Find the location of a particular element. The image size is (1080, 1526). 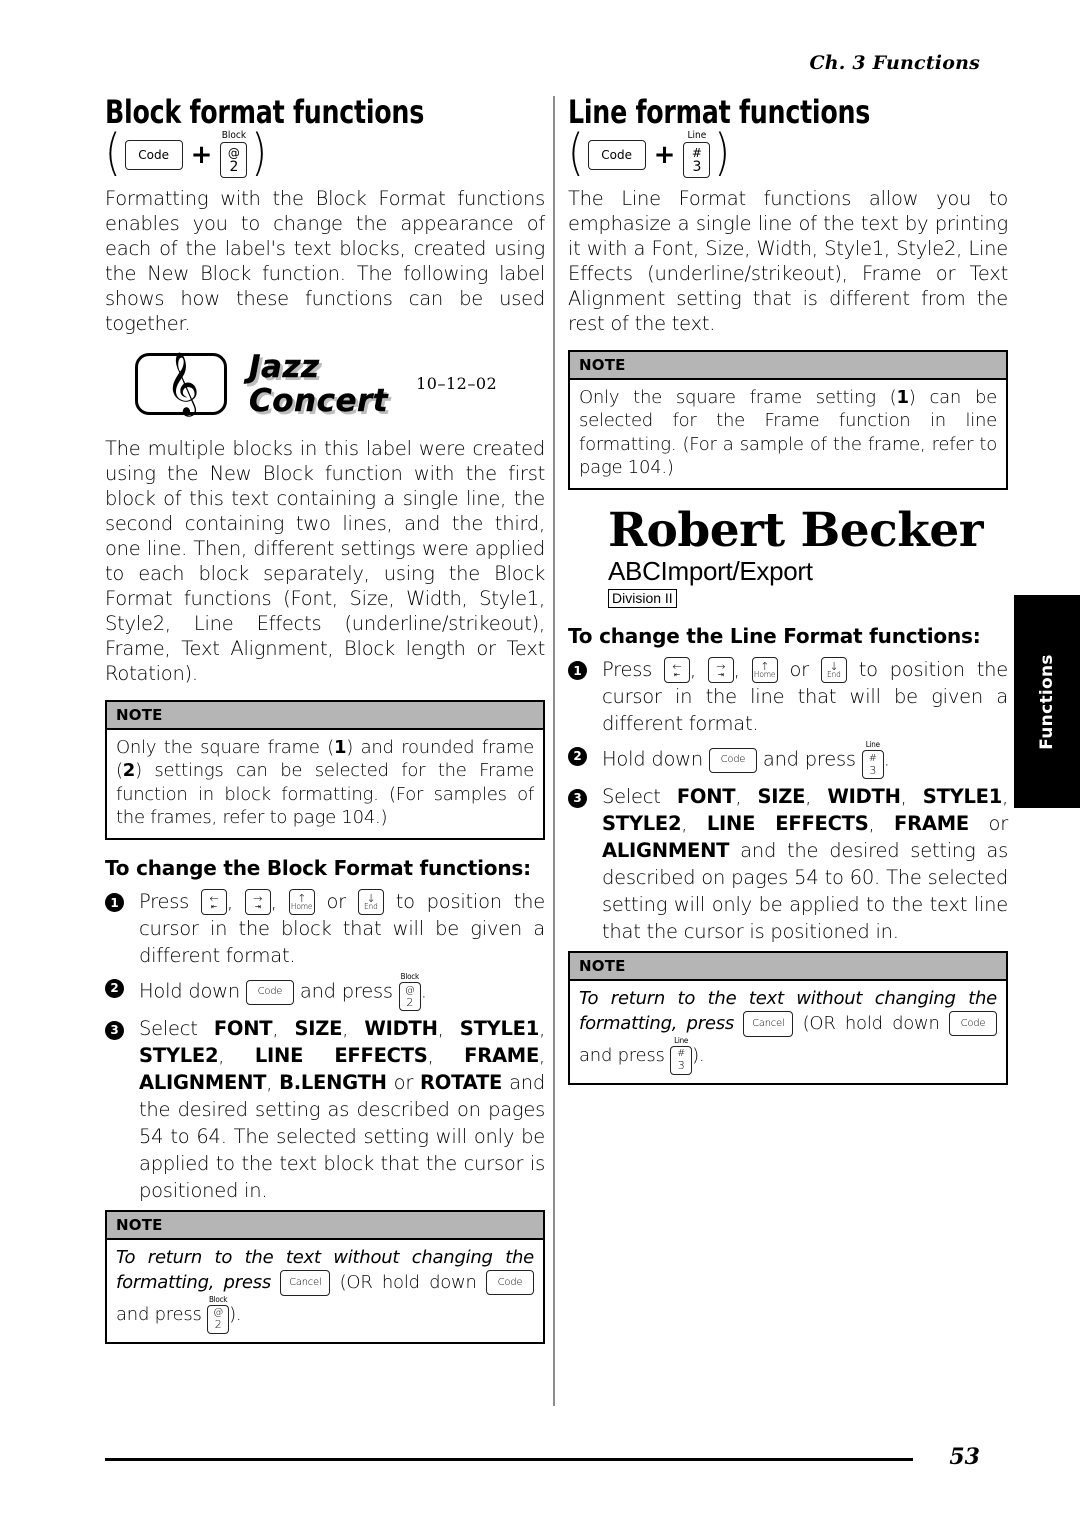

setting-alignment: ALIGNMENT is located at coordinates (203, 1083).